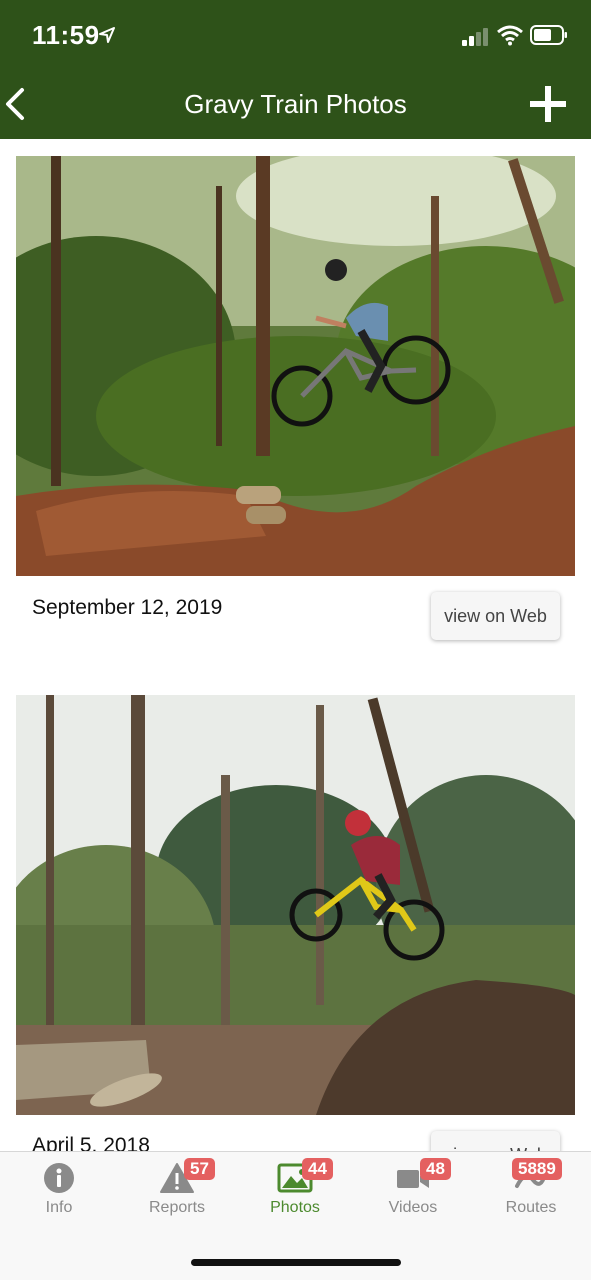 The image size is (591, 1280). Describe the element at coordinates (107, 35) in the screenshot. I see `location-arrow-icon` at that location.